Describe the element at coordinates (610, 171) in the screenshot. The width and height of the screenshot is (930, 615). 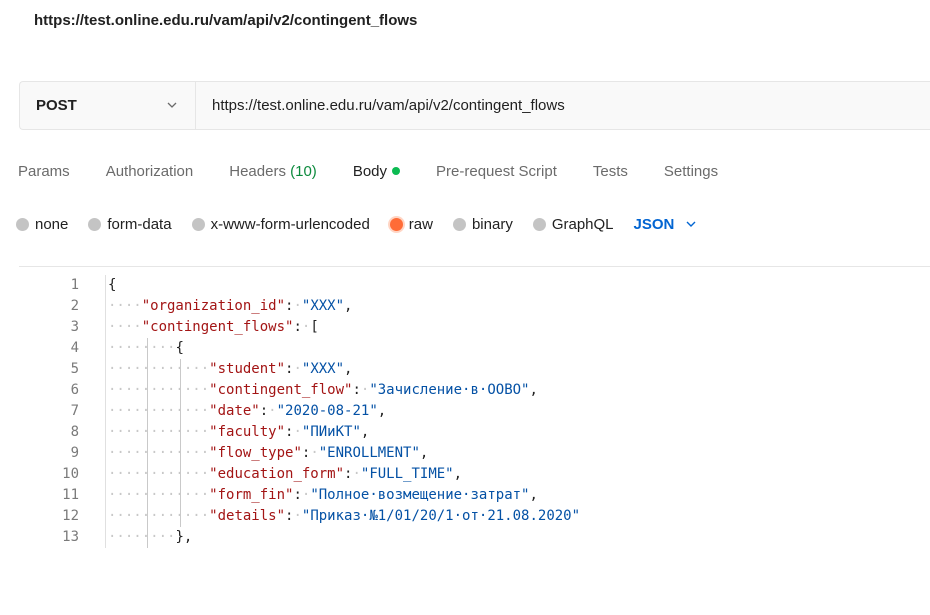
I see `tab-tests: Tests` at that location.